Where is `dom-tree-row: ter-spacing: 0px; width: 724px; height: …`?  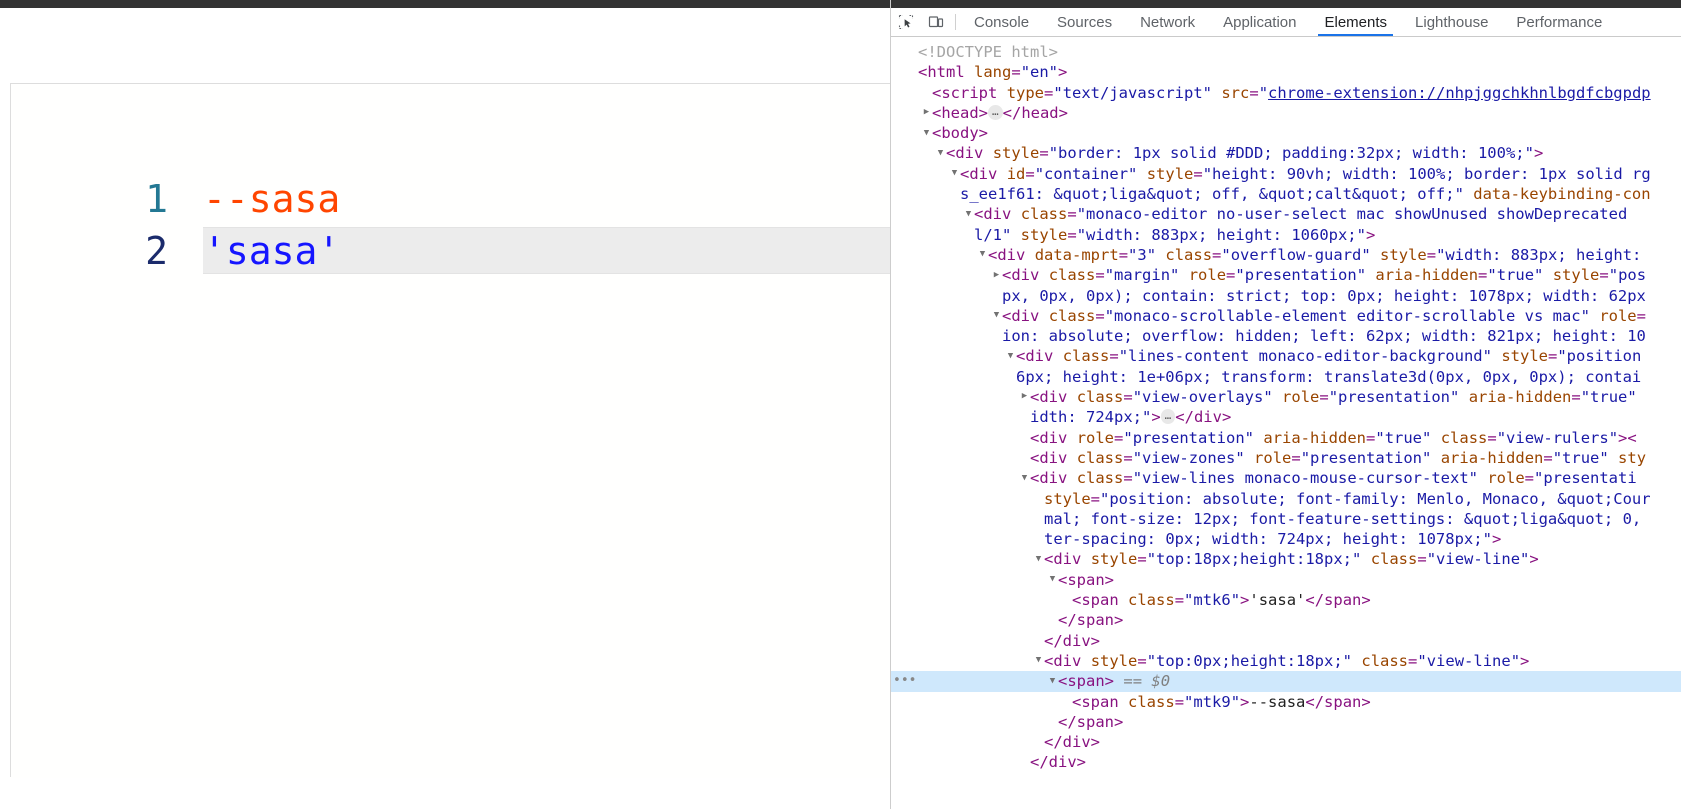 dom-tree-row: ter-spacing: 0px; width: 724px; height: … is located at coordinates (1286, 539).